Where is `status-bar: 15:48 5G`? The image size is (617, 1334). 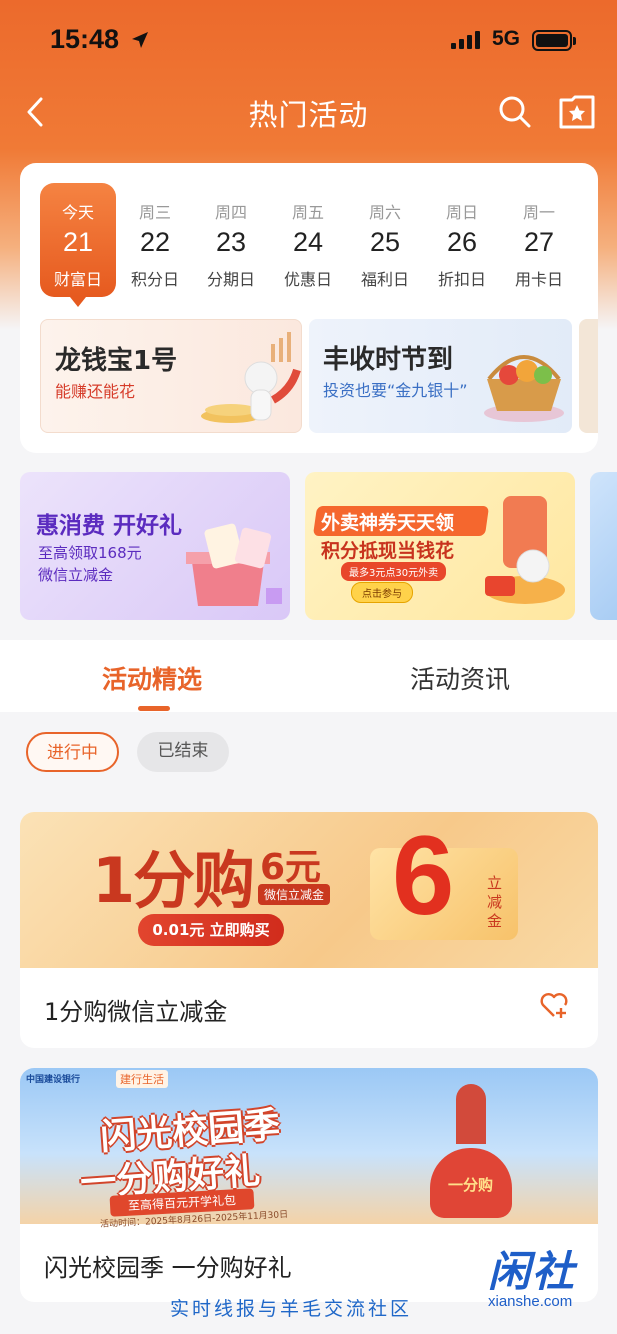 status-bar: 15:48 5G is located at coordinates (308, 40).